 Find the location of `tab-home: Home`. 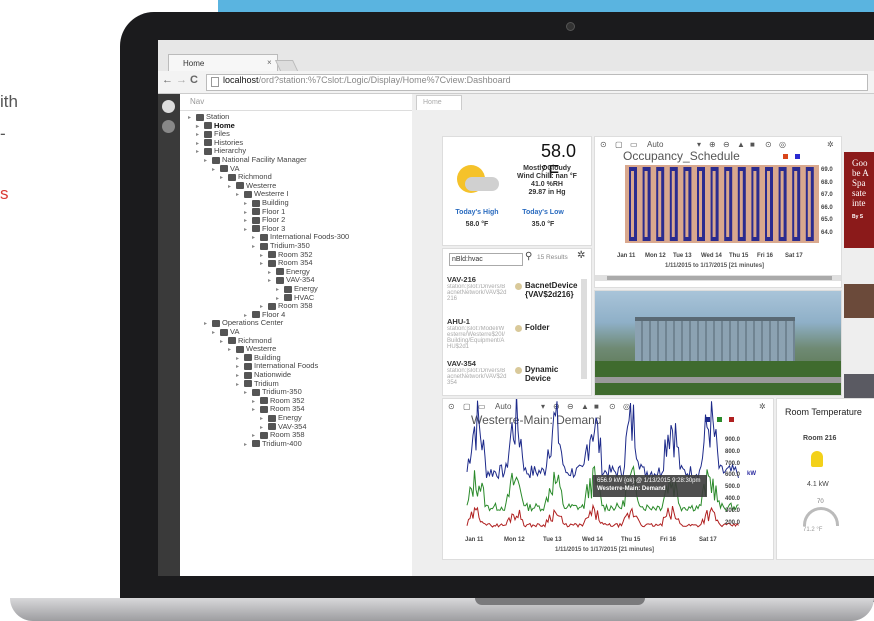

tab-home: Home is located at coordinates (439, 102).